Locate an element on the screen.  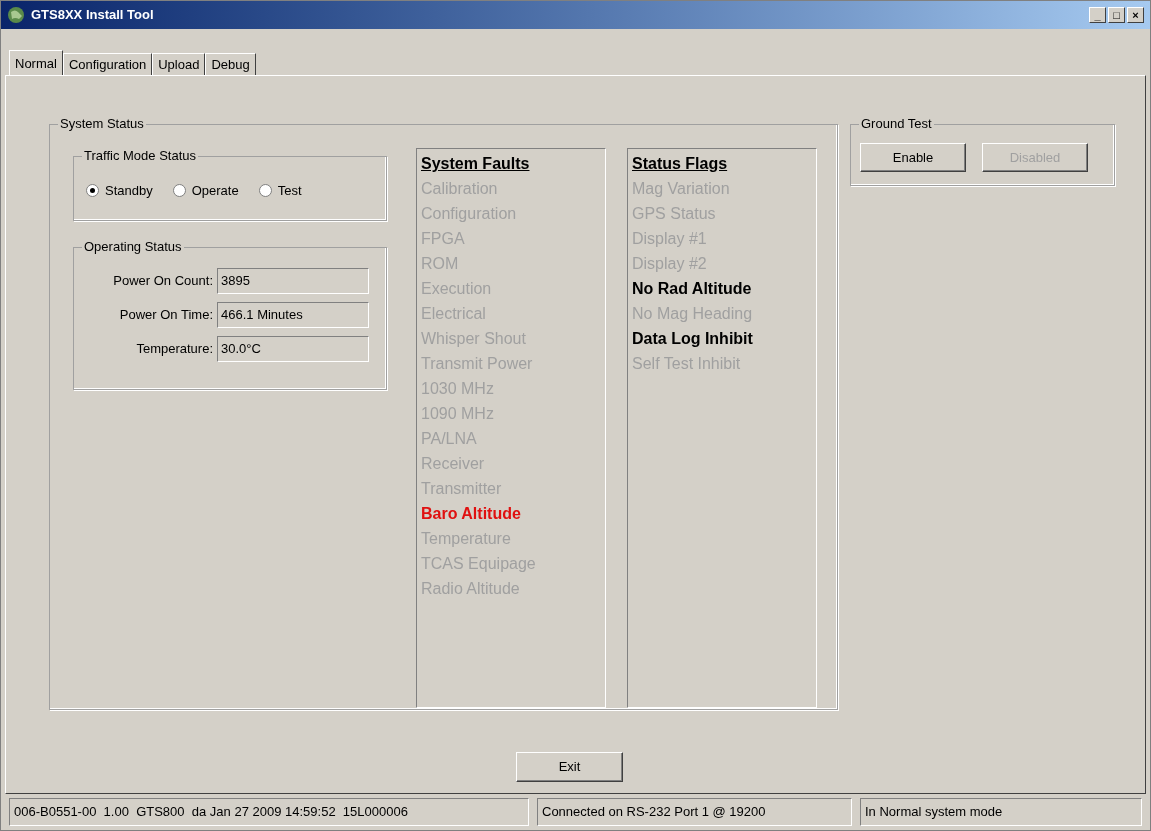
list-item: Data Log Inhibit is located at coordinates (693, 339).